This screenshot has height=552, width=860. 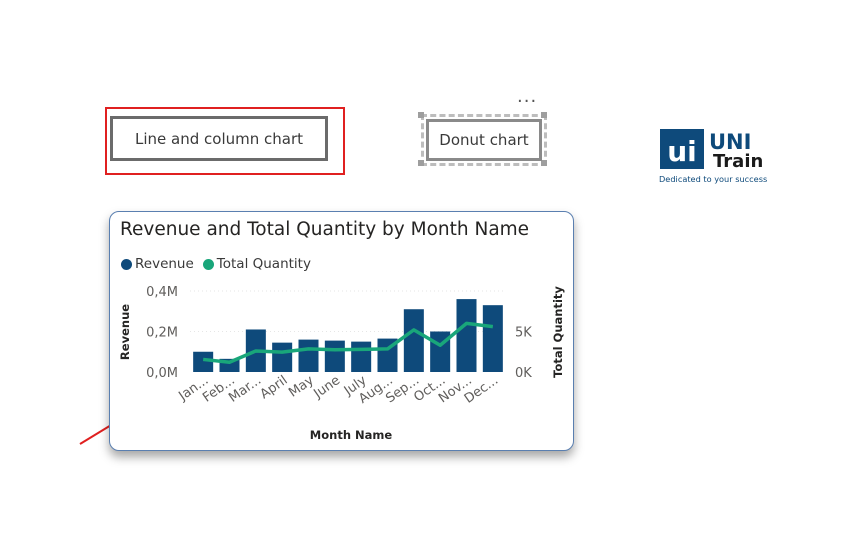 I want to click on logo-mark: ui, so click(x=682, y=151).